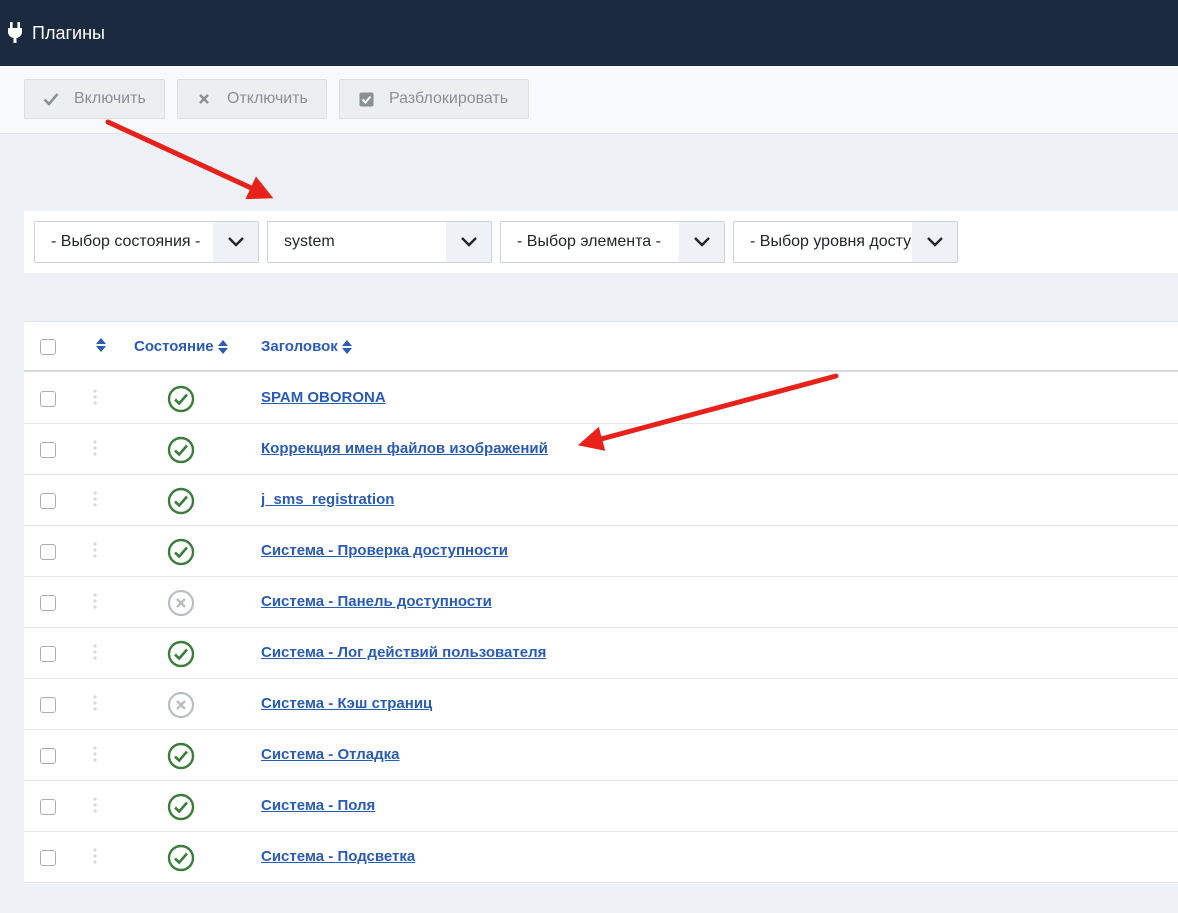  What do you see at coordinates (51, 99) in the screenshot?
I see `check-icon` at bounding box center [51, 99].